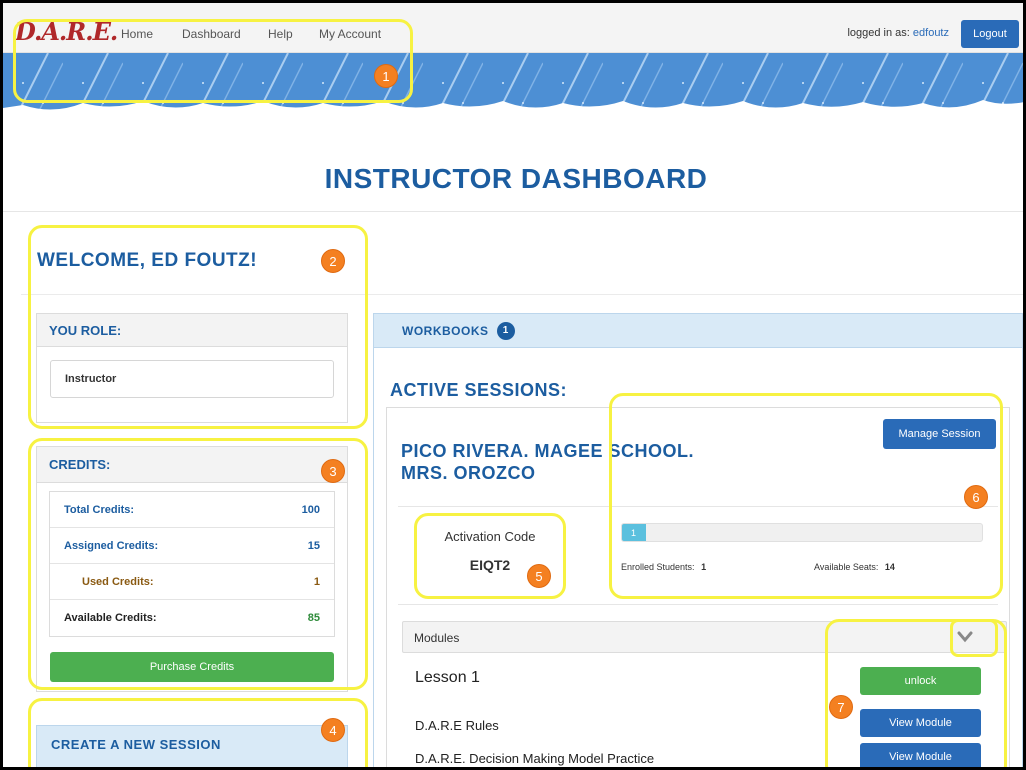  I want to click on workbooks-header: WORKBOOKS 1, so click(698, 331).